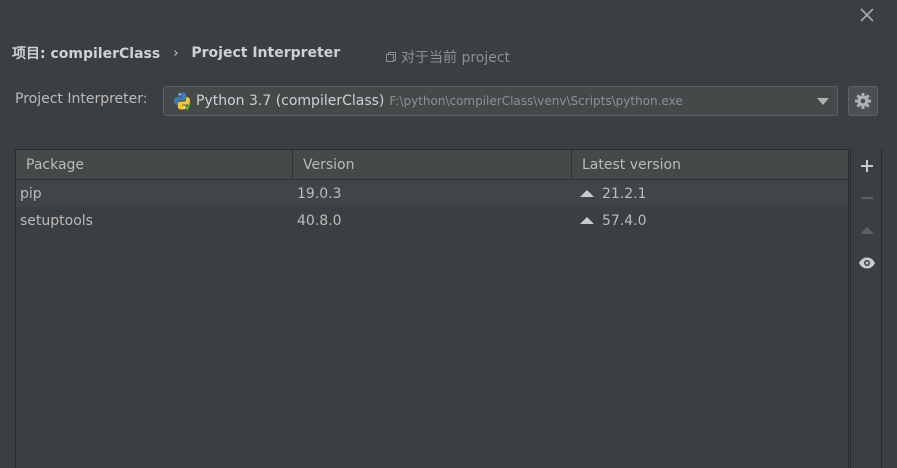 The image size is (897, 468). I want to click on table-header: Package Version Latest version, so click(432, 165).